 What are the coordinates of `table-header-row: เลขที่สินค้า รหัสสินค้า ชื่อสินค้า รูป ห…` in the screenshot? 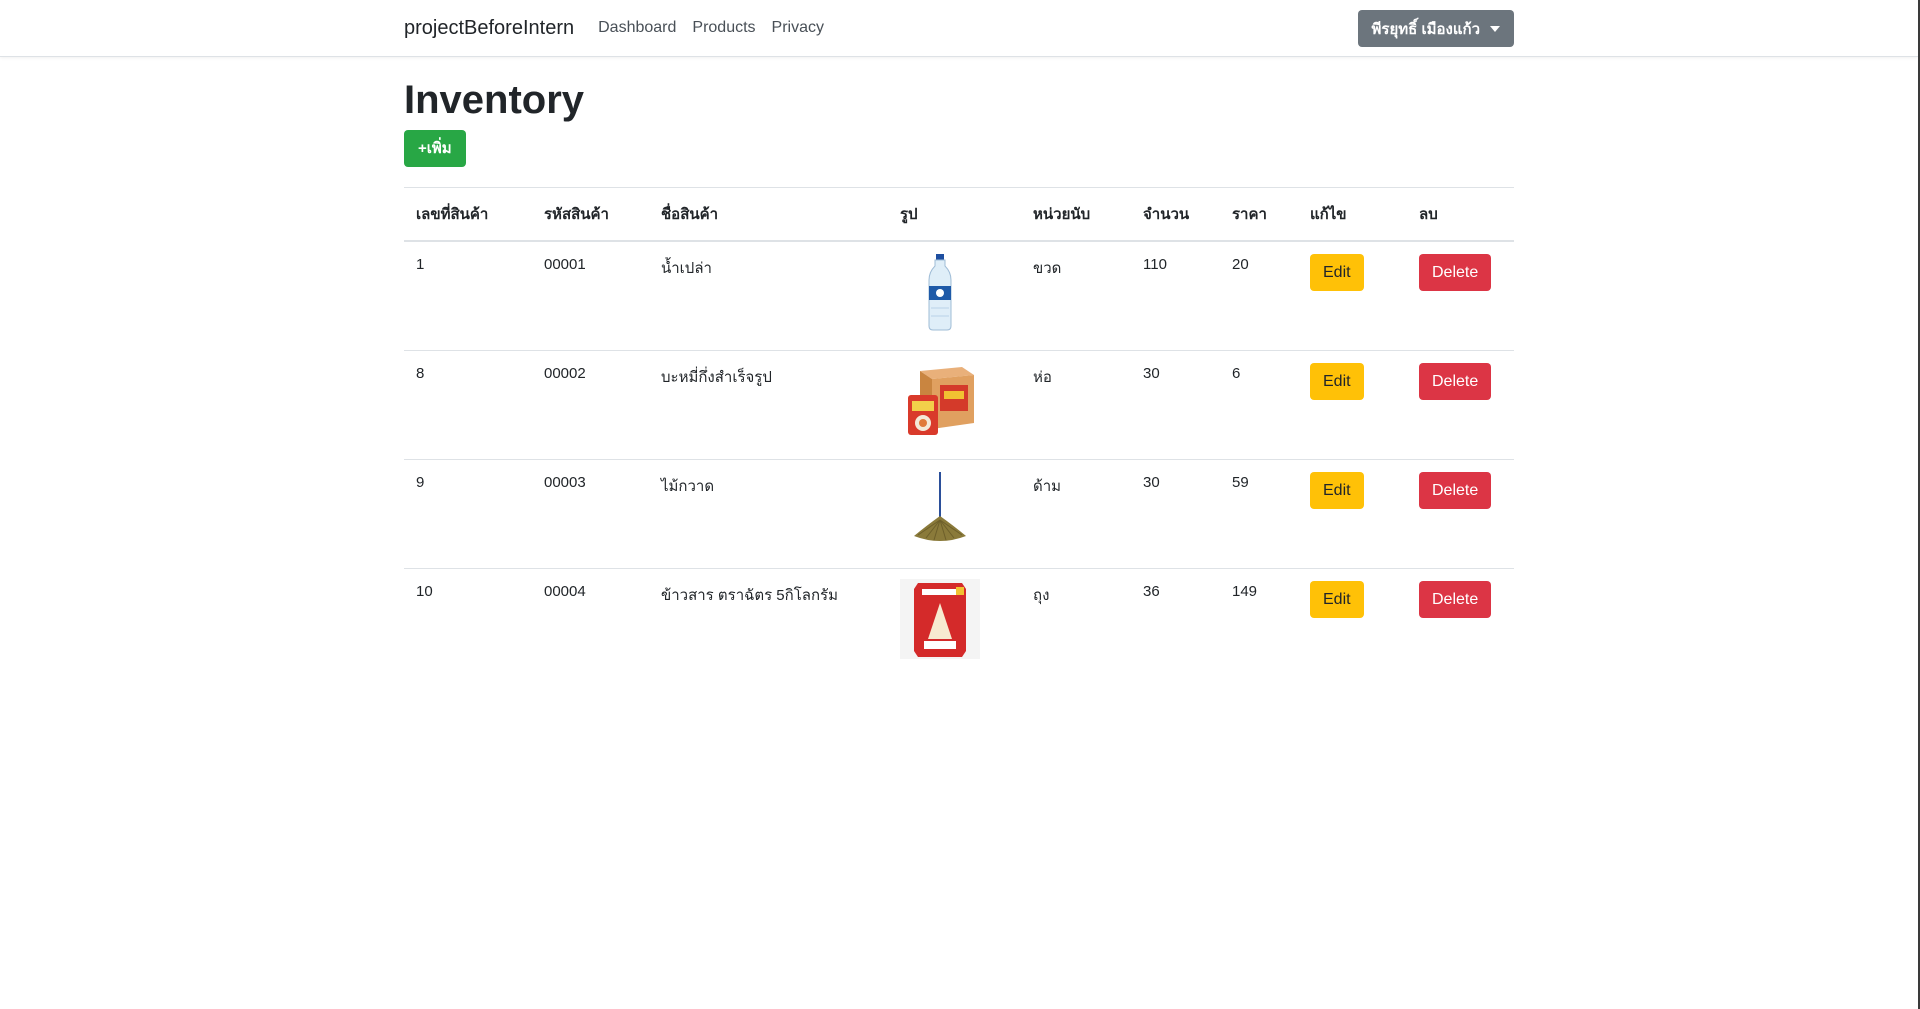 It's located at (959, 214).